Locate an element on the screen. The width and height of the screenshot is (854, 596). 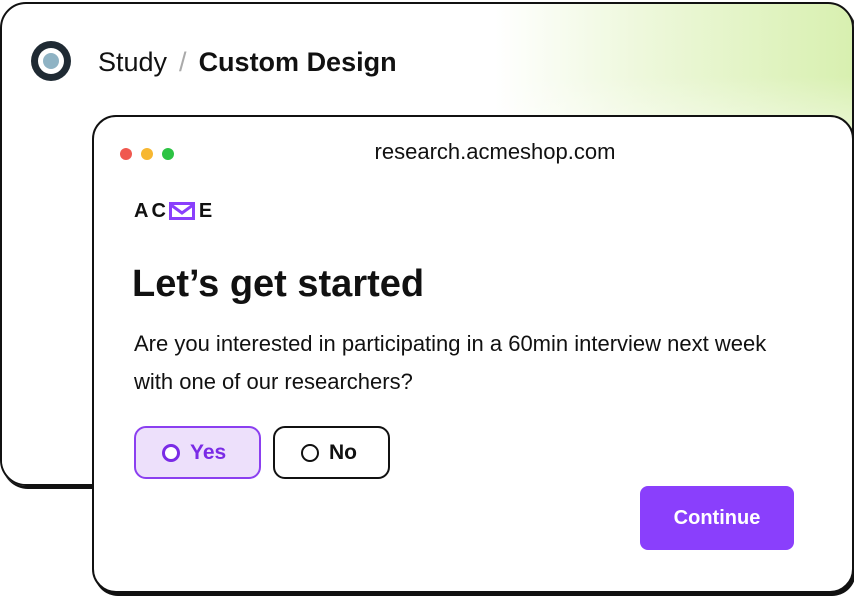
option-yes-label: Yes is located at coordinates (208, 452).